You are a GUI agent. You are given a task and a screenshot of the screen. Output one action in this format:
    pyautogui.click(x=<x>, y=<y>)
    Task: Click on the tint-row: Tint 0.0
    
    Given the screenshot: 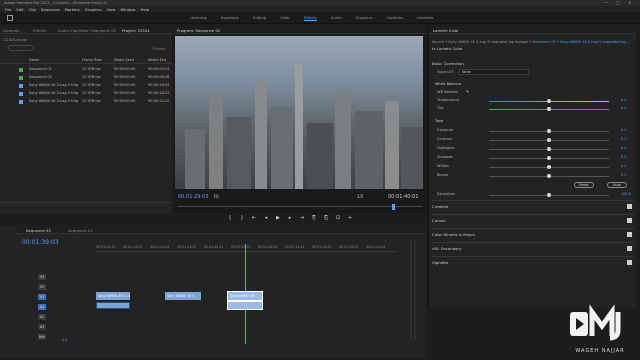 What is the action you would take?
    pyautogui.click(x=535, y=109)
    